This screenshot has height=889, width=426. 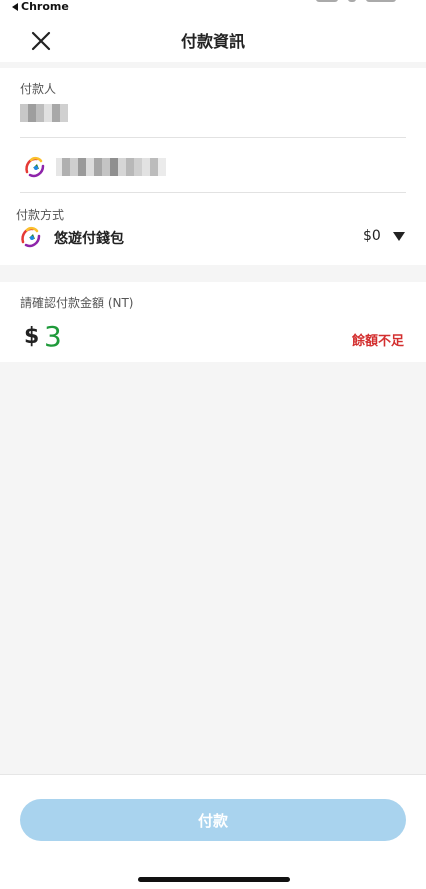 What do you see at coordinates (38, 89) in the screenshot?
I see `payer-label: 付款人` at bounding box center [38, 89].